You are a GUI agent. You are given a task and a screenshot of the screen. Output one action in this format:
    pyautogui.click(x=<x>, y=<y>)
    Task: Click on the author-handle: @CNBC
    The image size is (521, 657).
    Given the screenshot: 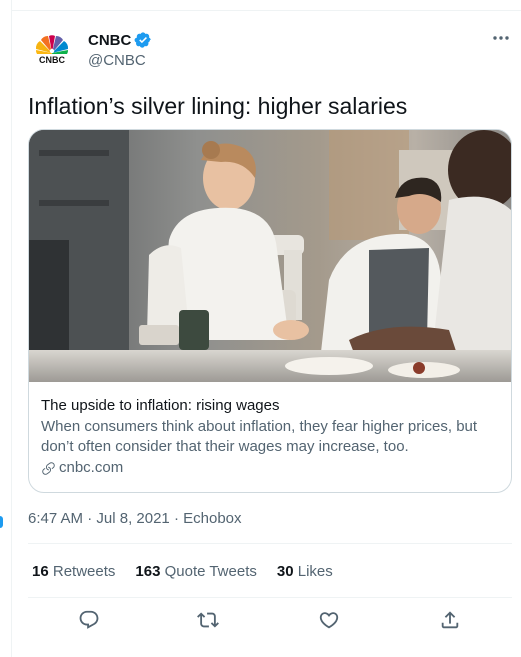 What is the action you would take?
    pyautogui.click(x=120, y=60)
    